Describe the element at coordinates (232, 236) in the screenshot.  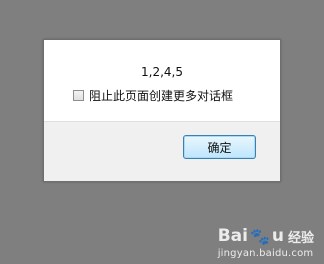
I see `watermark-brand-left: Bai` at that location.